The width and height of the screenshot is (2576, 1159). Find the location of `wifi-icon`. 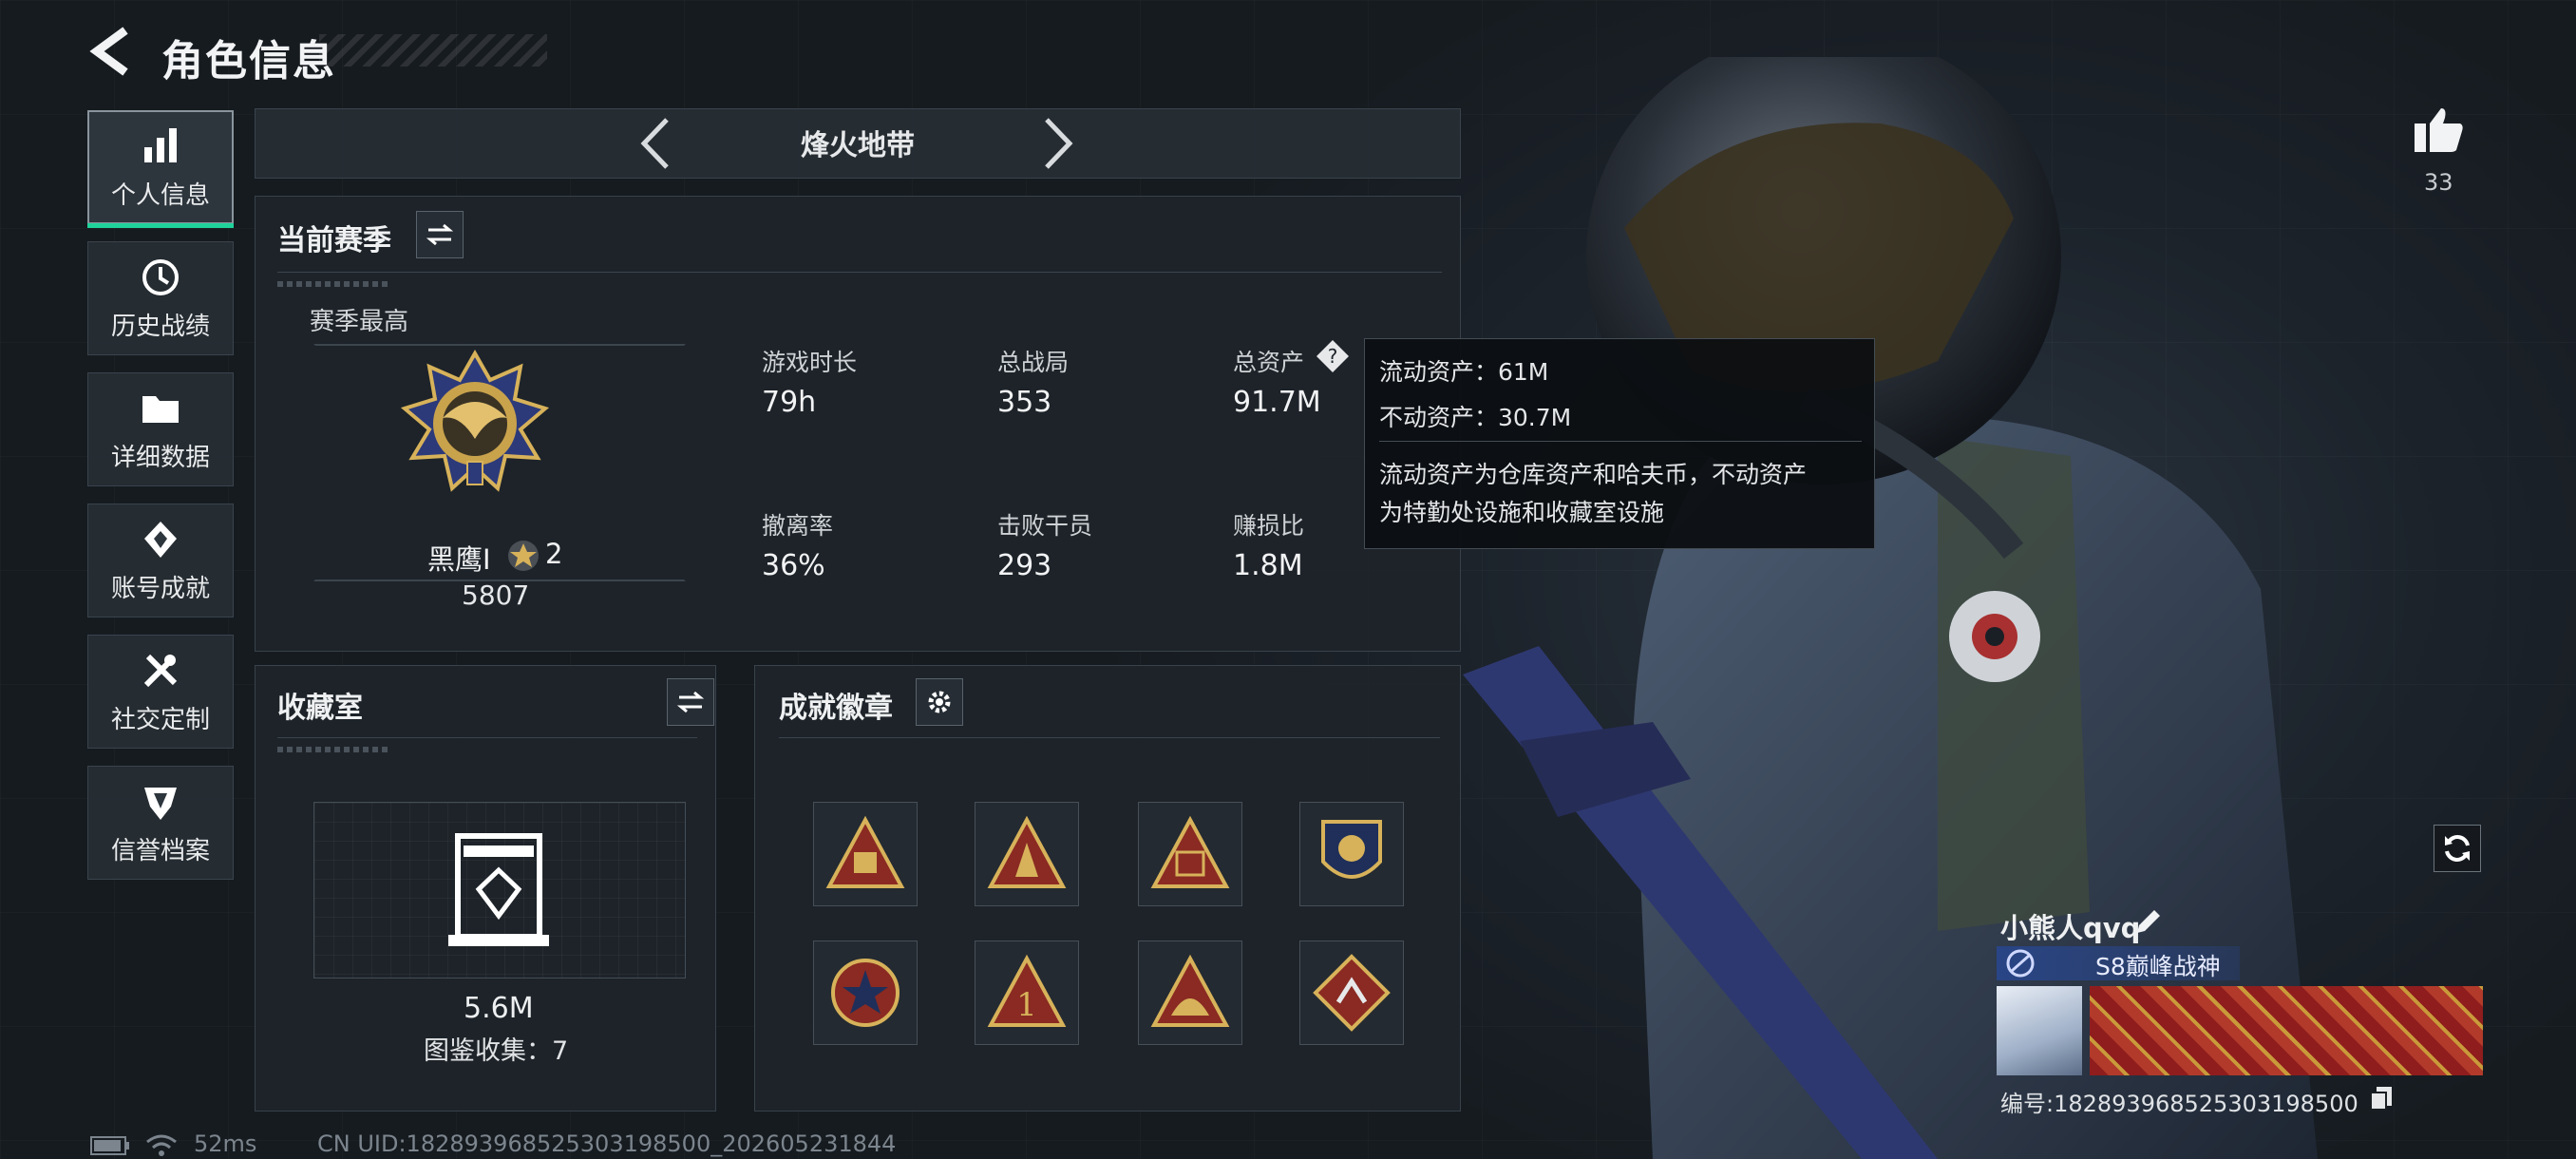

wifi-icon is located at coordinates (161, 1145).